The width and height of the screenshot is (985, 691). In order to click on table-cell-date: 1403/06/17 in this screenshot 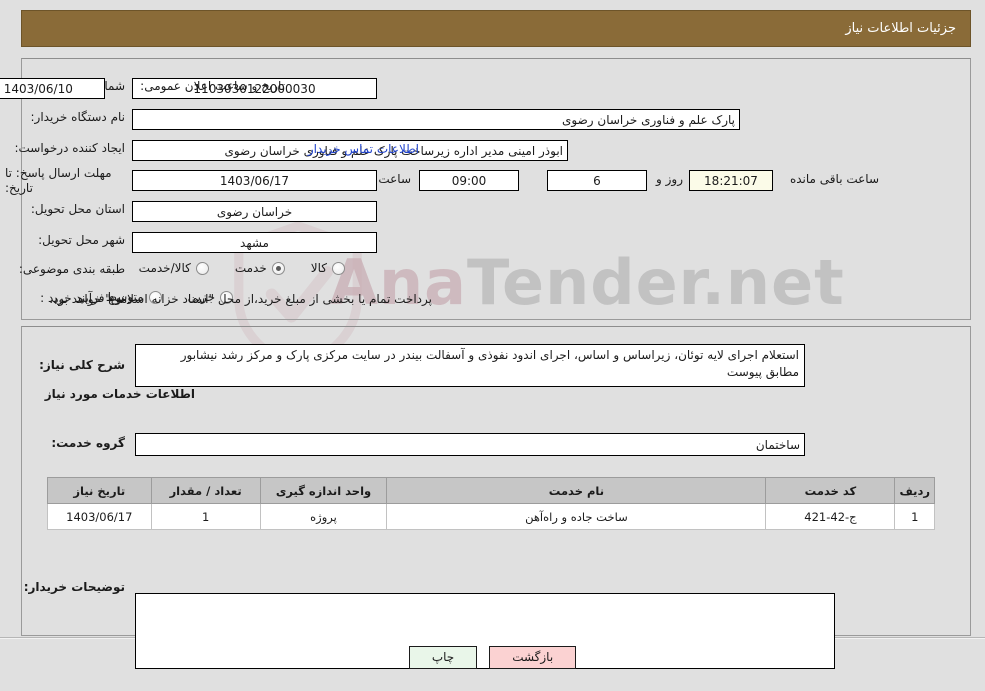, I will do `click(99, 516)`.